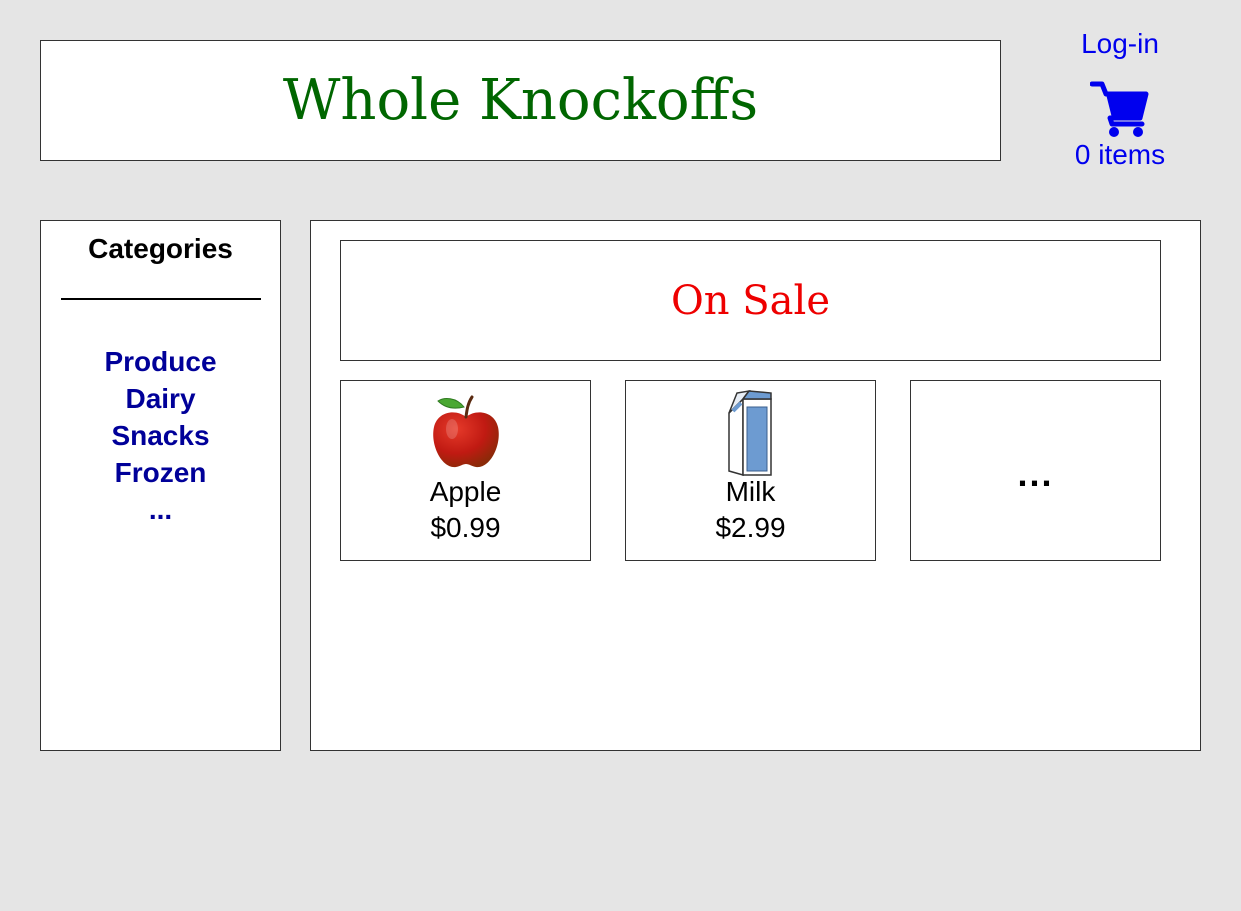 This screenshot has width=1241, height=911. I want to click on product-card-milk: Milk $2.99, so click(750, 470).